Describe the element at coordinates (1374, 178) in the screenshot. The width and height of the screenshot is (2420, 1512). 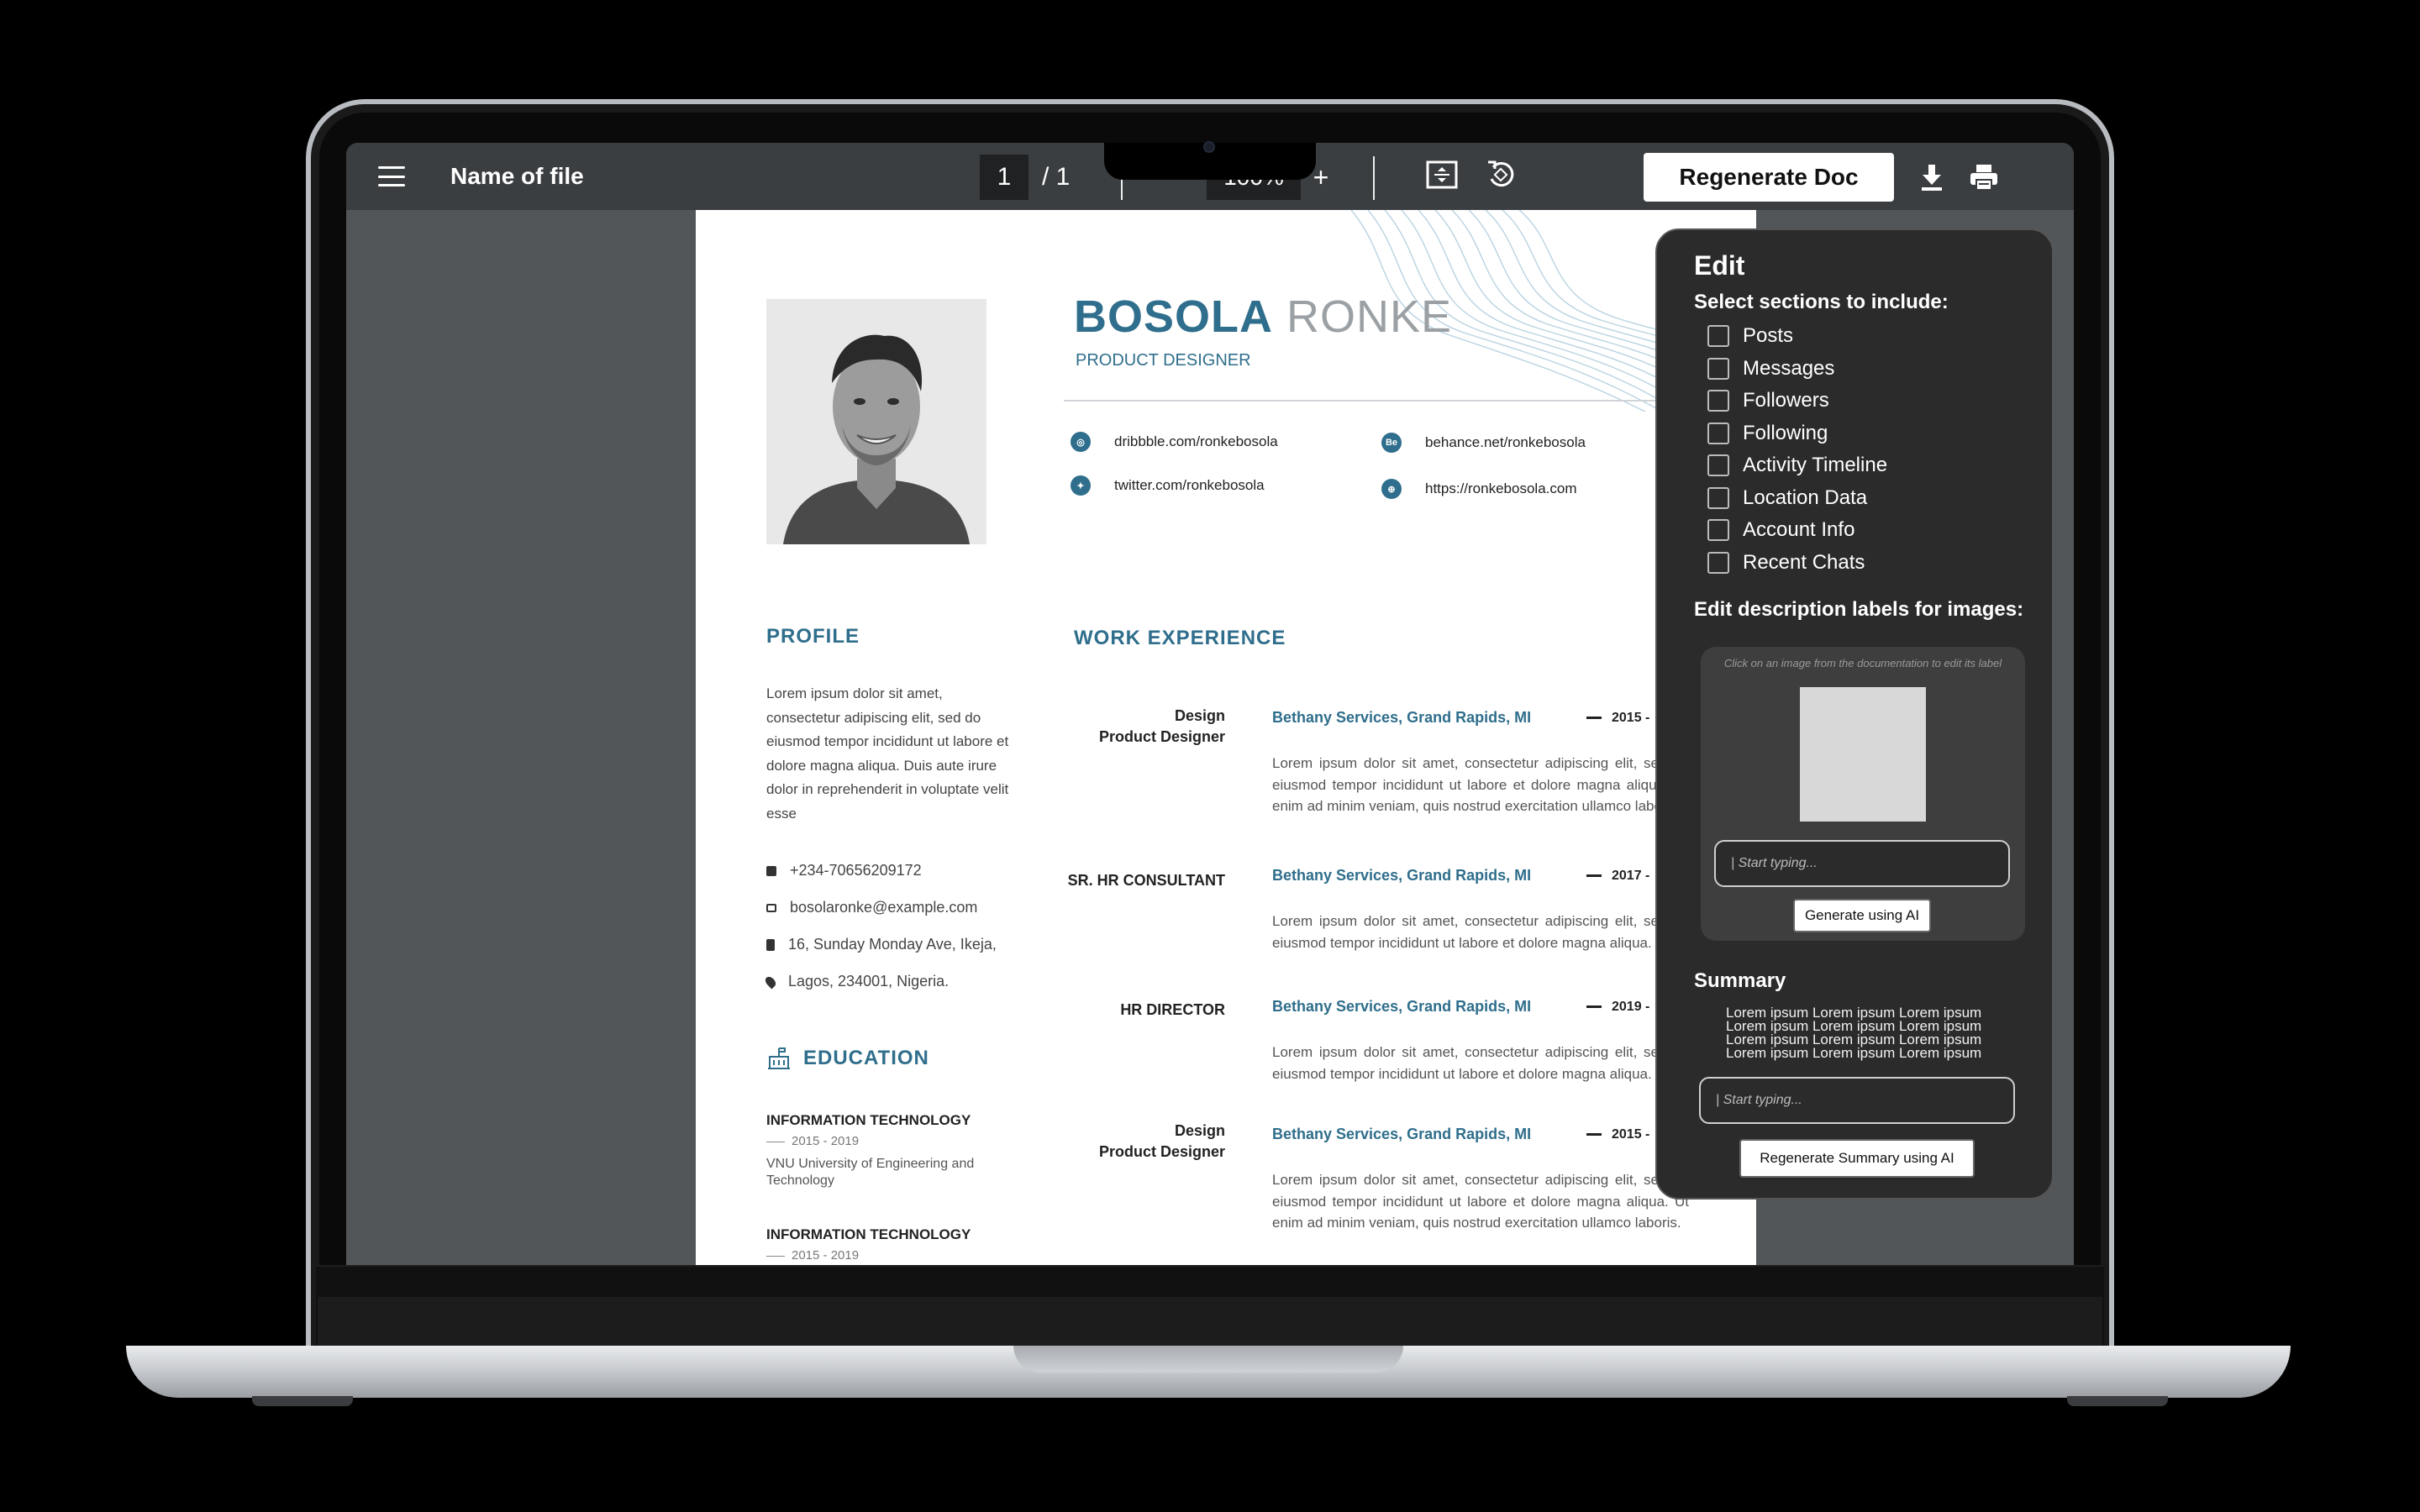
I see `toolbar-divider` at that location.